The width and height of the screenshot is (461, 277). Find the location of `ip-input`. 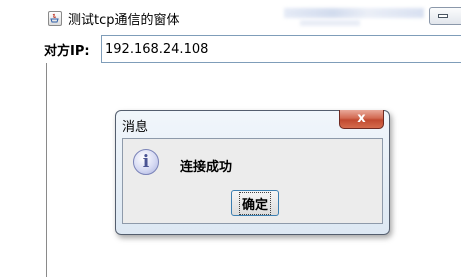

ip-input is located at coordinates (281, 49).